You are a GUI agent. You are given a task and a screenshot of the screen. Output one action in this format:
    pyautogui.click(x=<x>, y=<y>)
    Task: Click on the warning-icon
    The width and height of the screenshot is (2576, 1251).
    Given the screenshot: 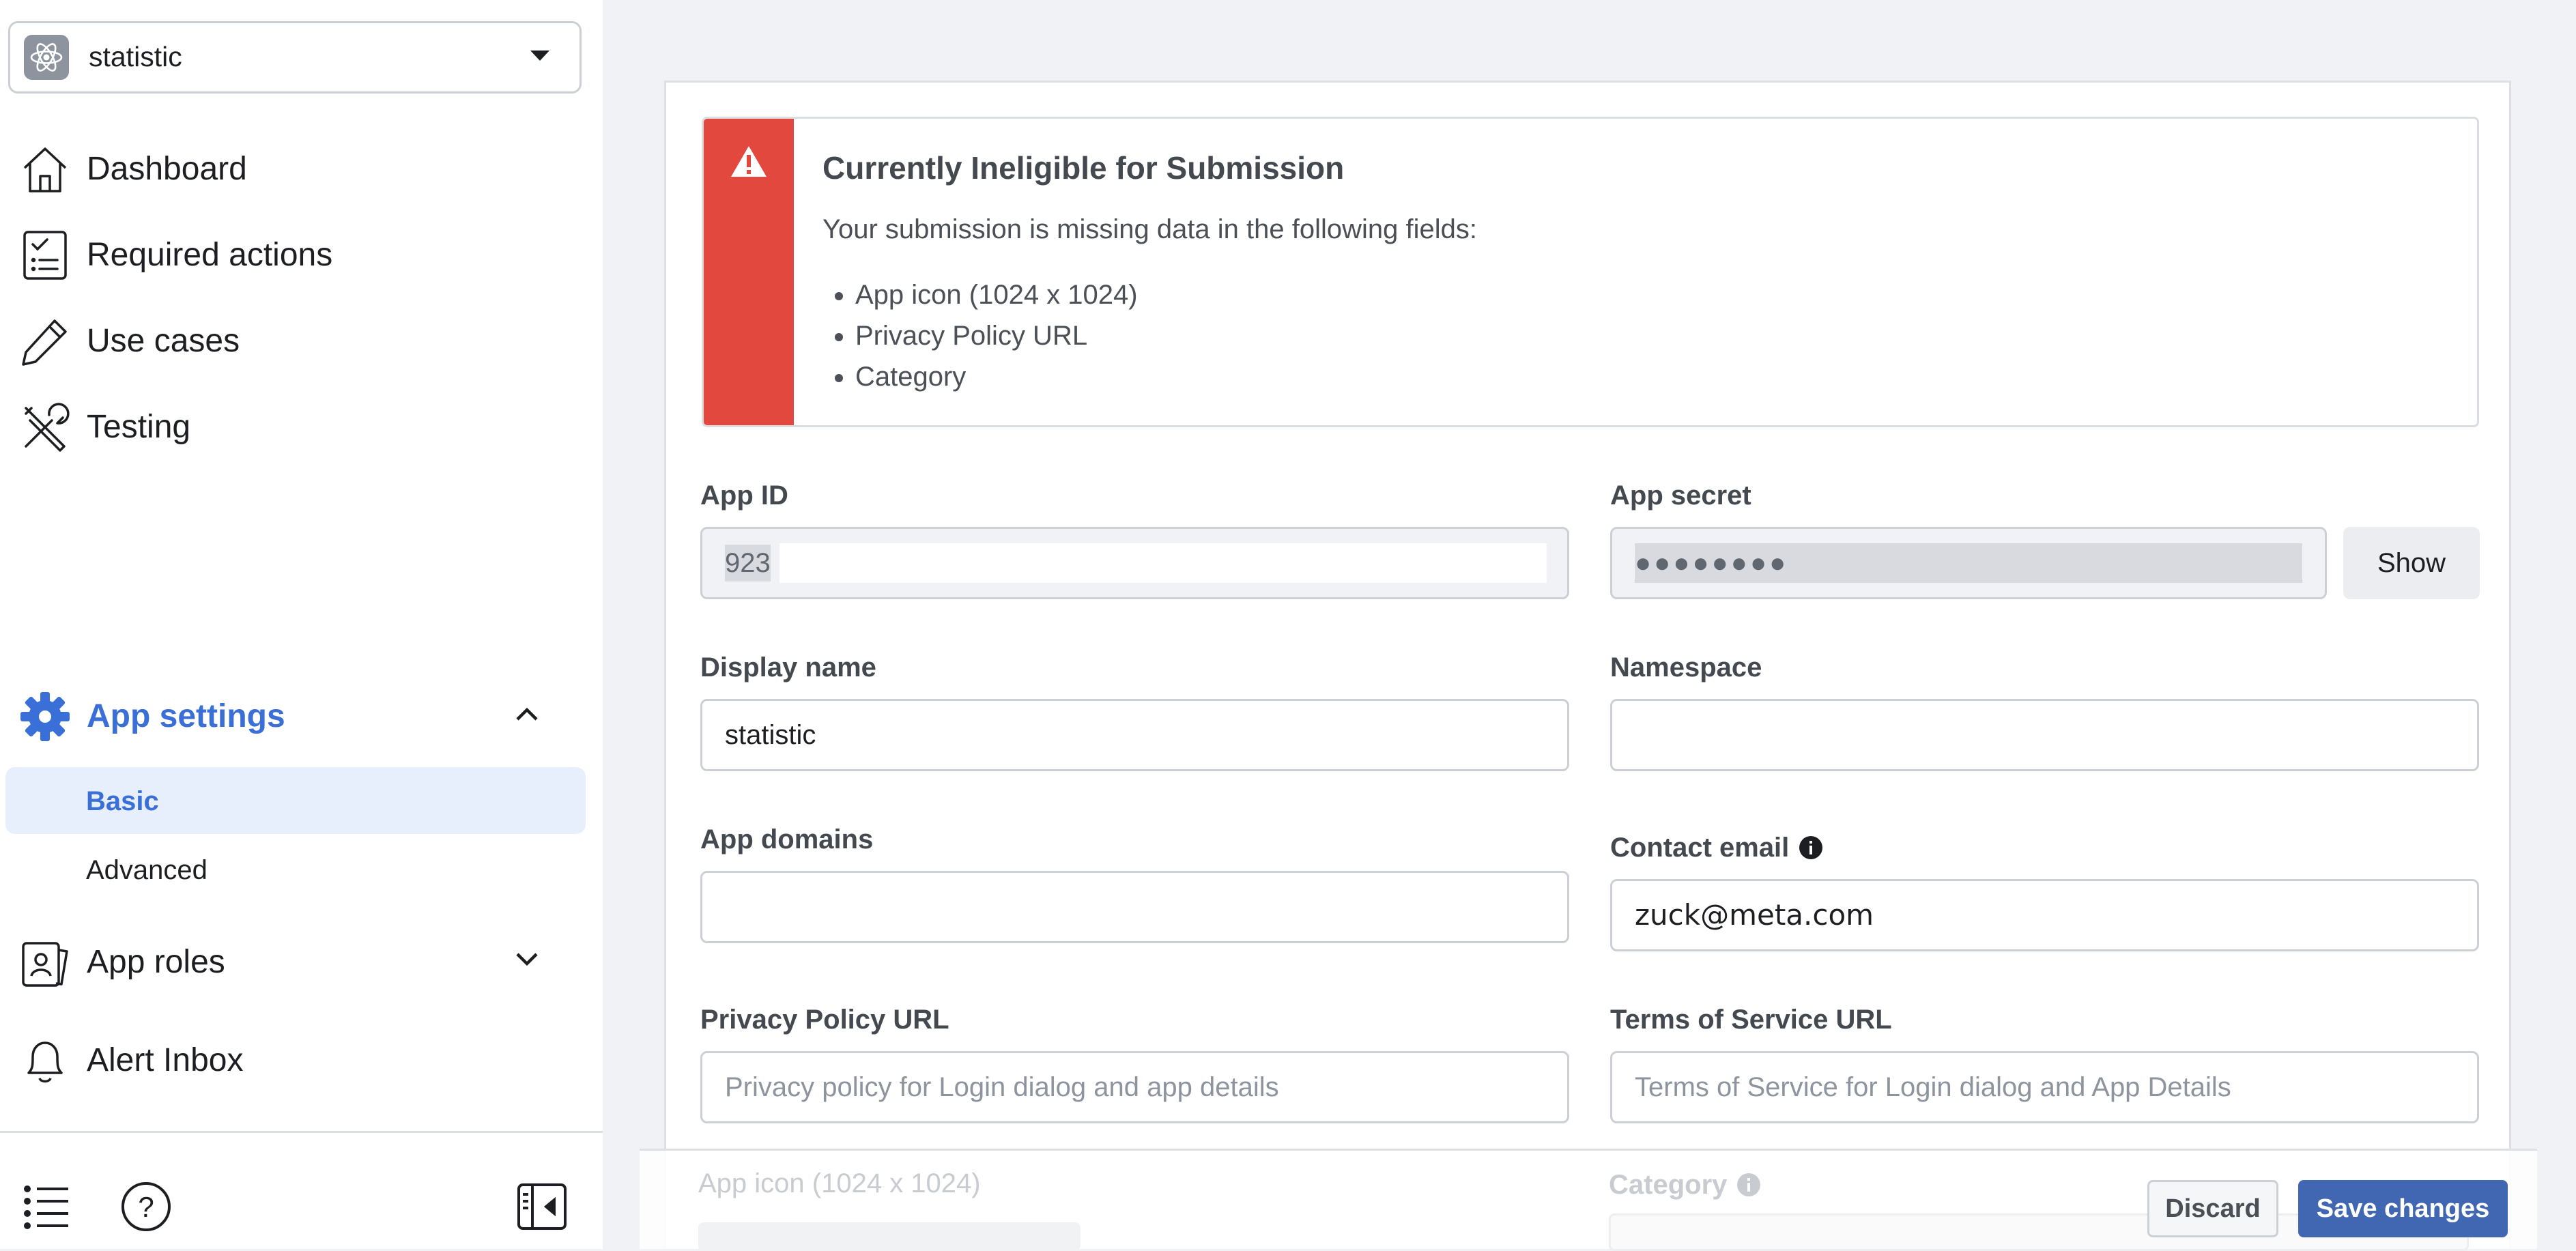 What is the action you would take?
    pyautogui.click(x=749, y=162)
    